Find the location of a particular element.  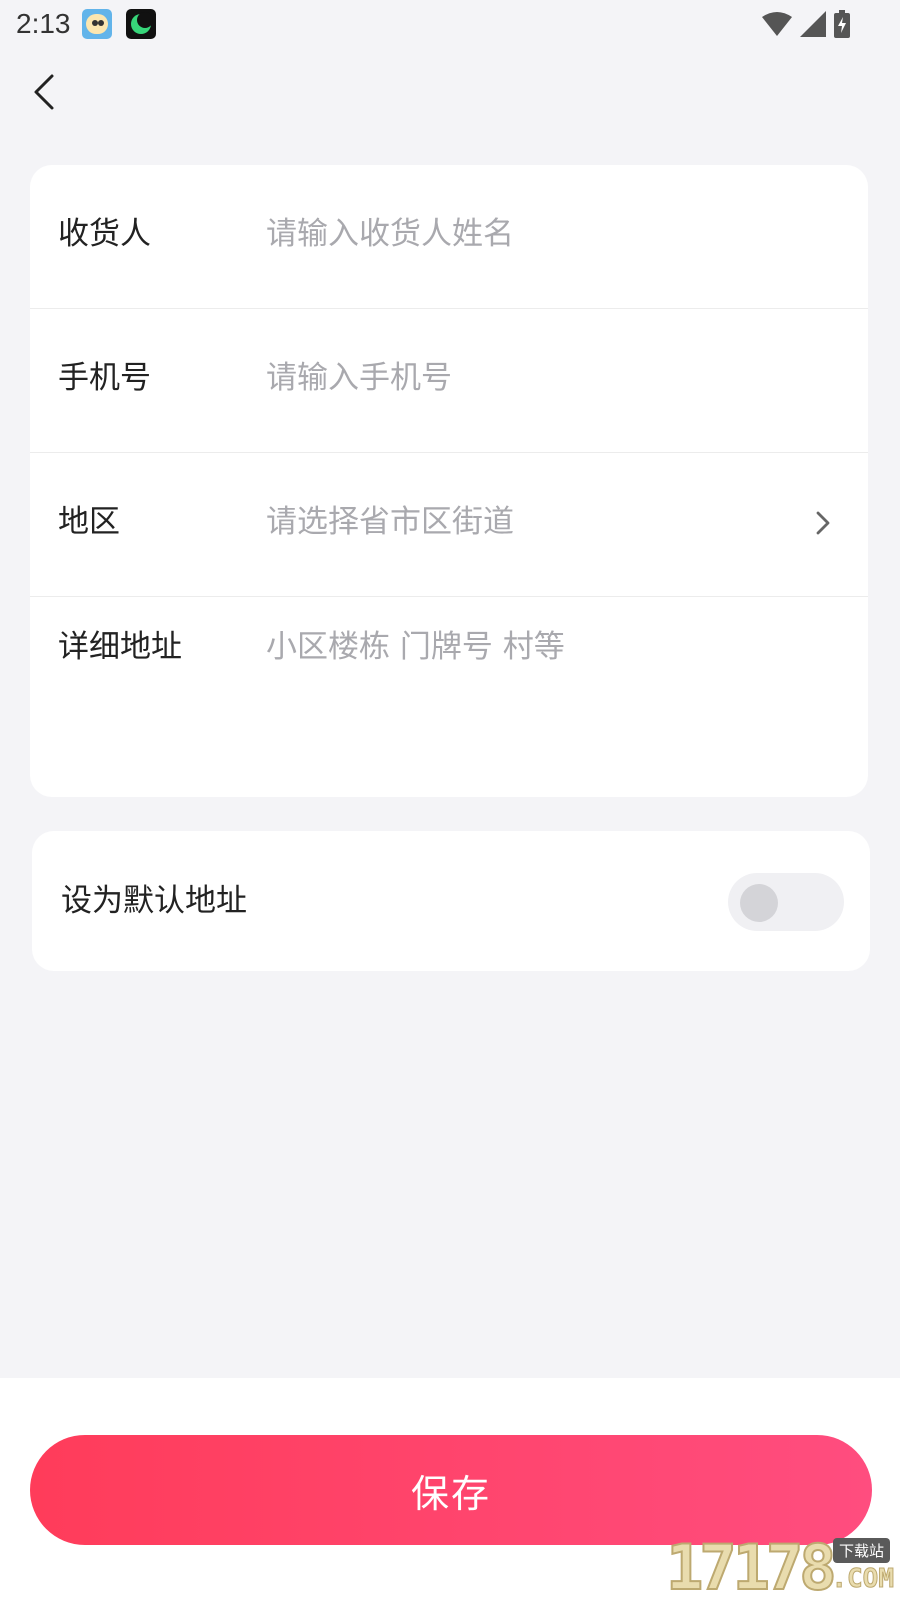

phone-row: 手机号 is located at coordinates (449, 381).